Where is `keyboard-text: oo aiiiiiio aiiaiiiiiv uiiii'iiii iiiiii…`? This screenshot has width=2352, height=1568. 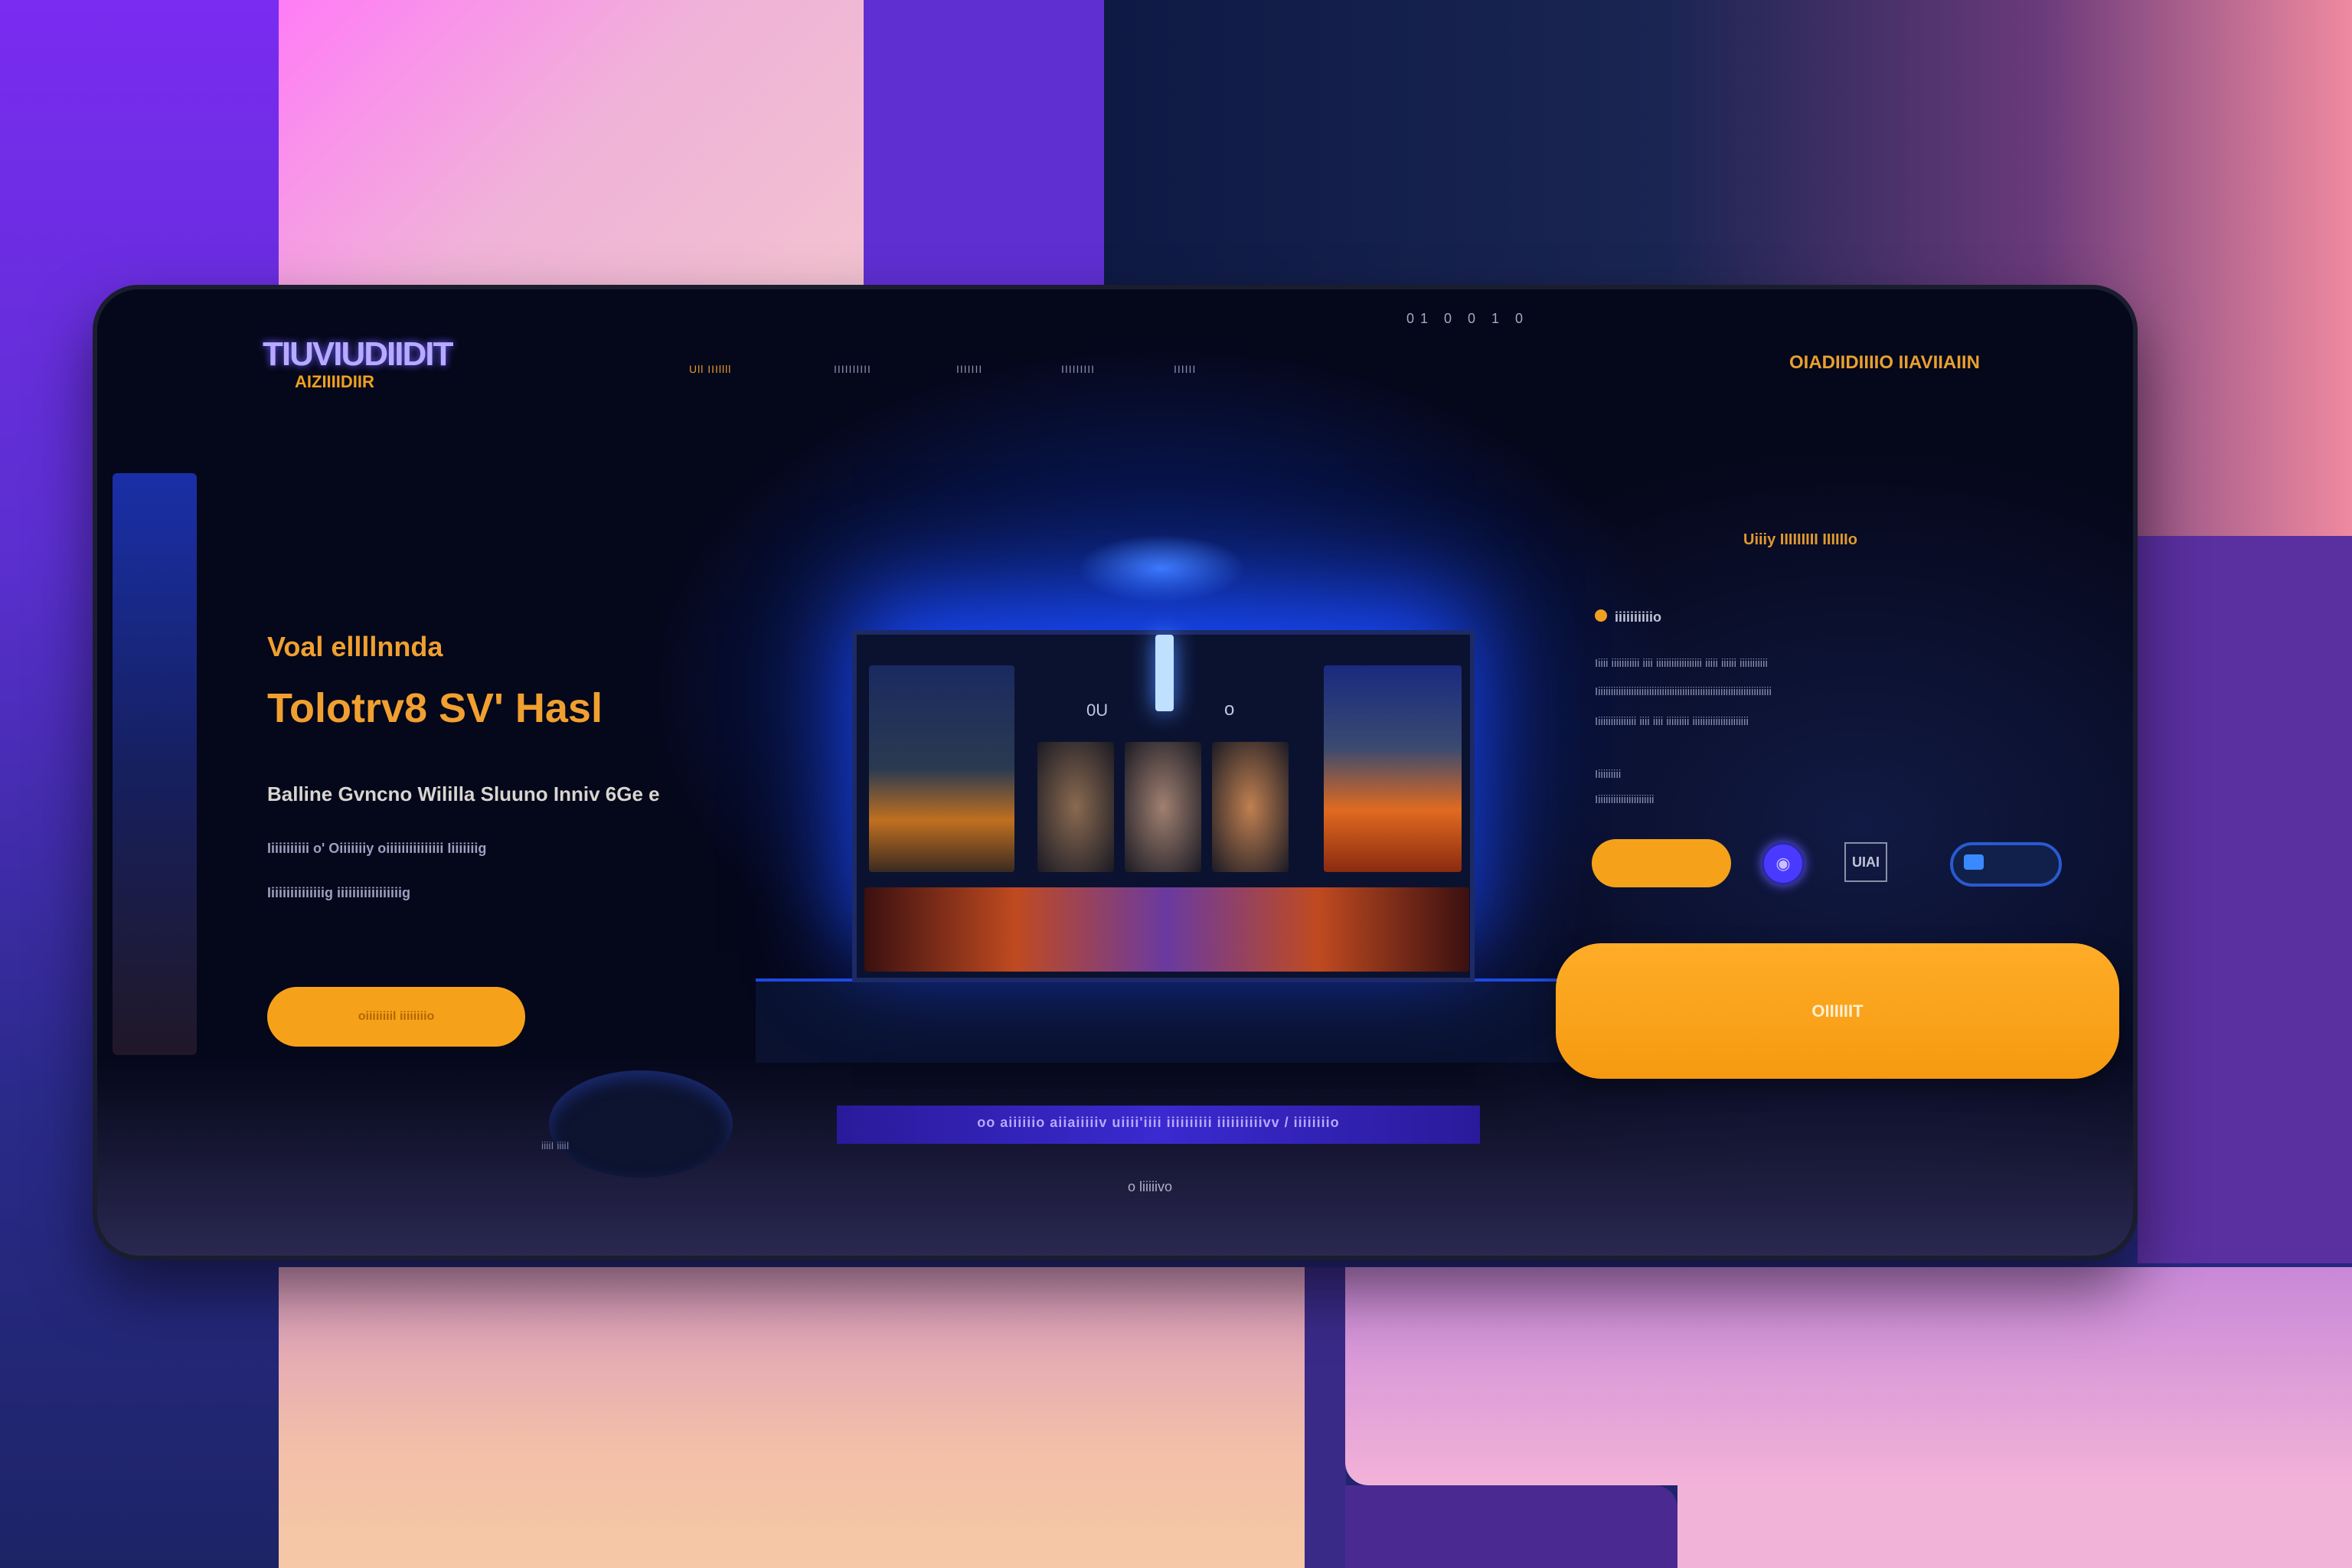
keyboard-text: oo aiiiiiio aiiaiiiiiv uiiii'iiii iiiiii… is located at coordinates (1158, 1125).